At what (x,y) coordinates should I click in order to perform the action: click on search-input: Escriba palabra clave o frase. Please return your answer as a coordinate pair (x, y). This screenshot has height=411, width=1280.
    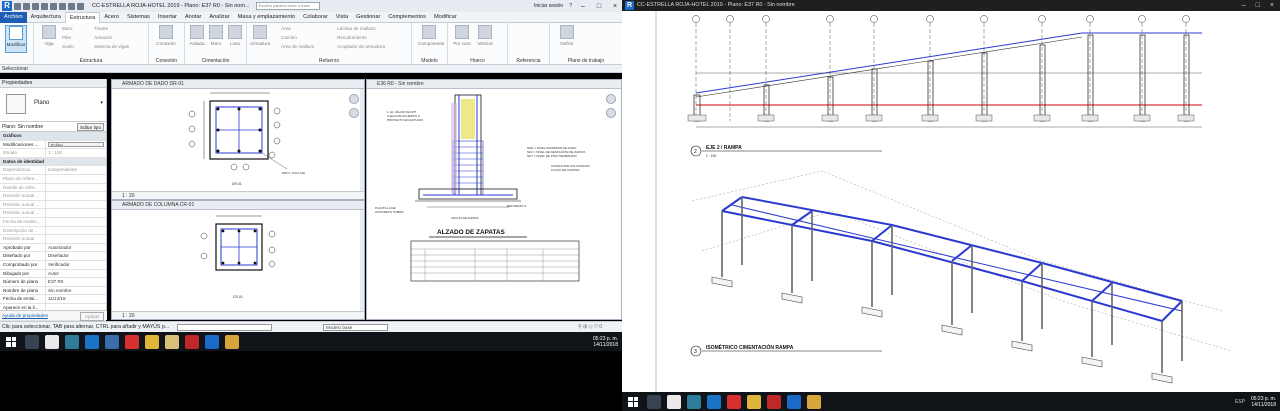
    Looking at the image, I should click on (287, 6).